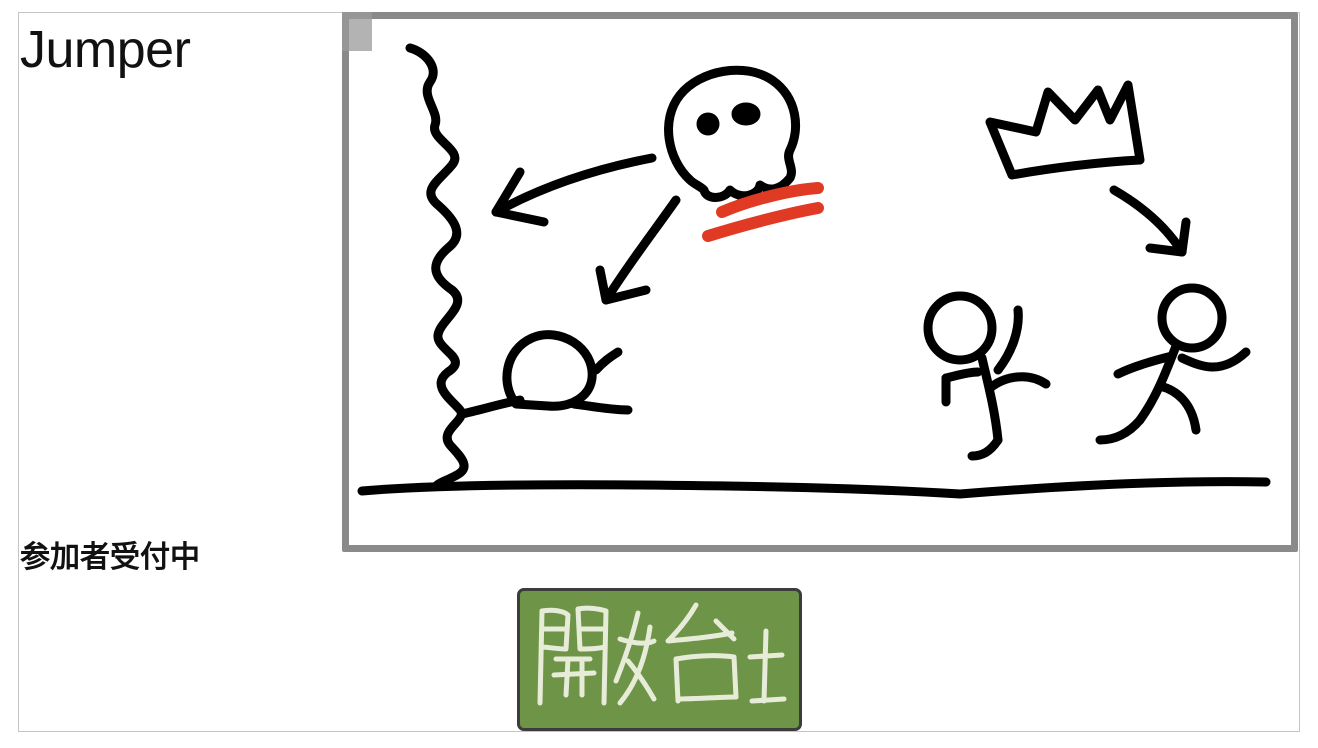  I want to click on ground-line-icon, so click(814, 488).